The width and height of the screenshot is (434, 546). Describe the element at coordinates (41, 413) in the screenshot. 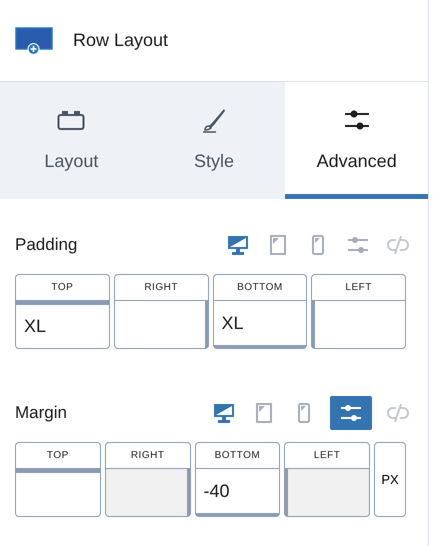

I see `section-title: Margin` at that location.